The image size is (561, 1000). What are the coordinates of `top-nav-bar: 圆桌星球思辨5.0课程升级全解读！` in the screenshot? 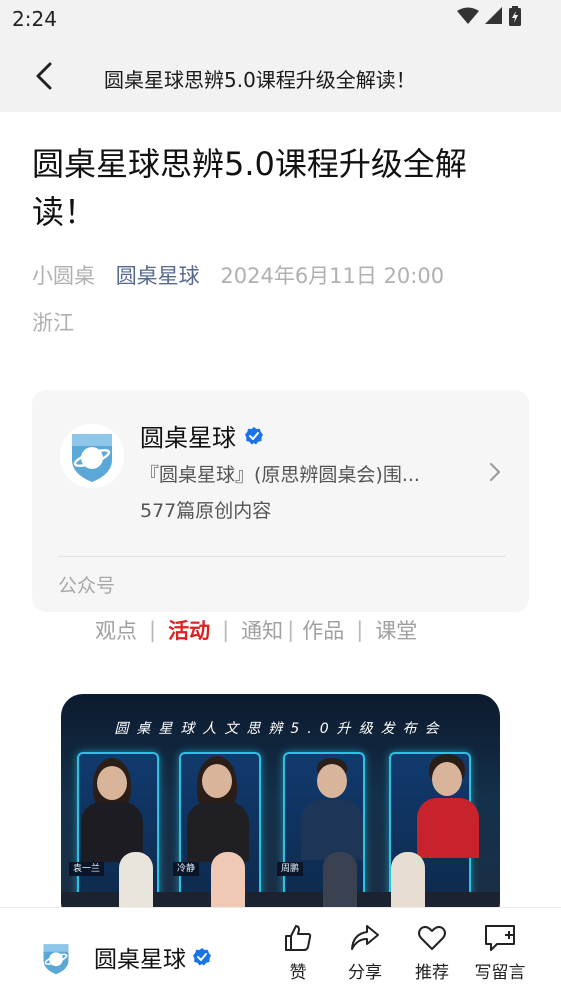 It's located at (280, 76).